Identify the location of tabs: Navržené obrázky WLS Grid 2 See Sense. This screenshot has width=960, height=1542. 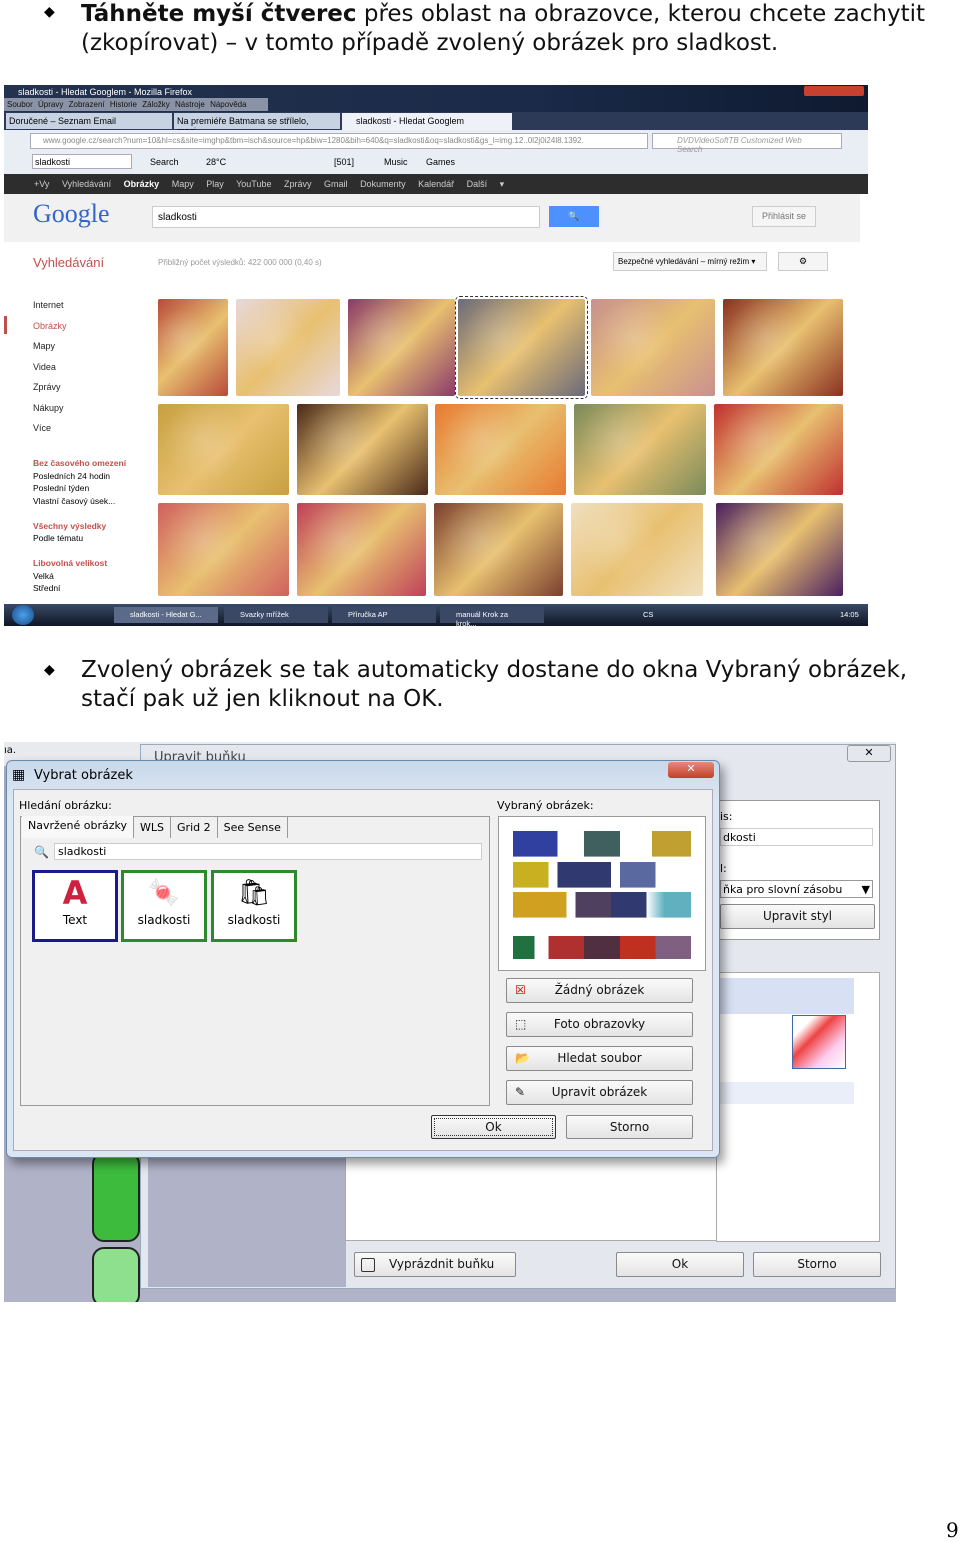
(155, 827).